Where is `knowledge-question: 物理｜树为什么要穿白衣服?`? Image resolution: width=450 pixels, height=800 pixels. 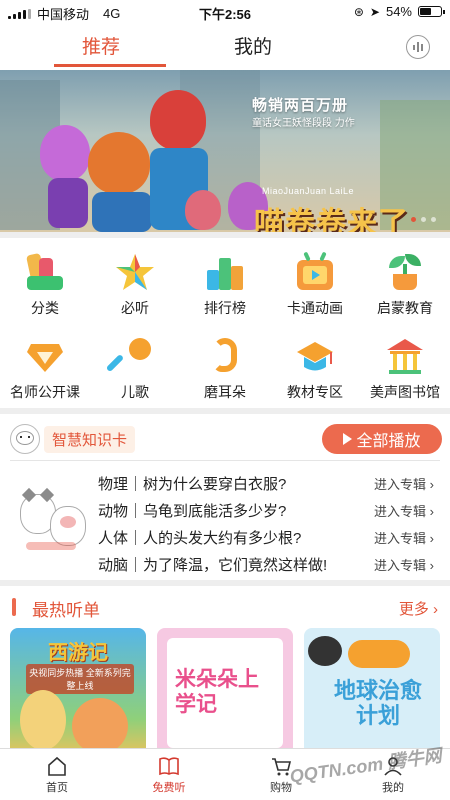 knowledge-question: 物理｜树为什么要穿白衣服? is located at coordinates (192, 484).